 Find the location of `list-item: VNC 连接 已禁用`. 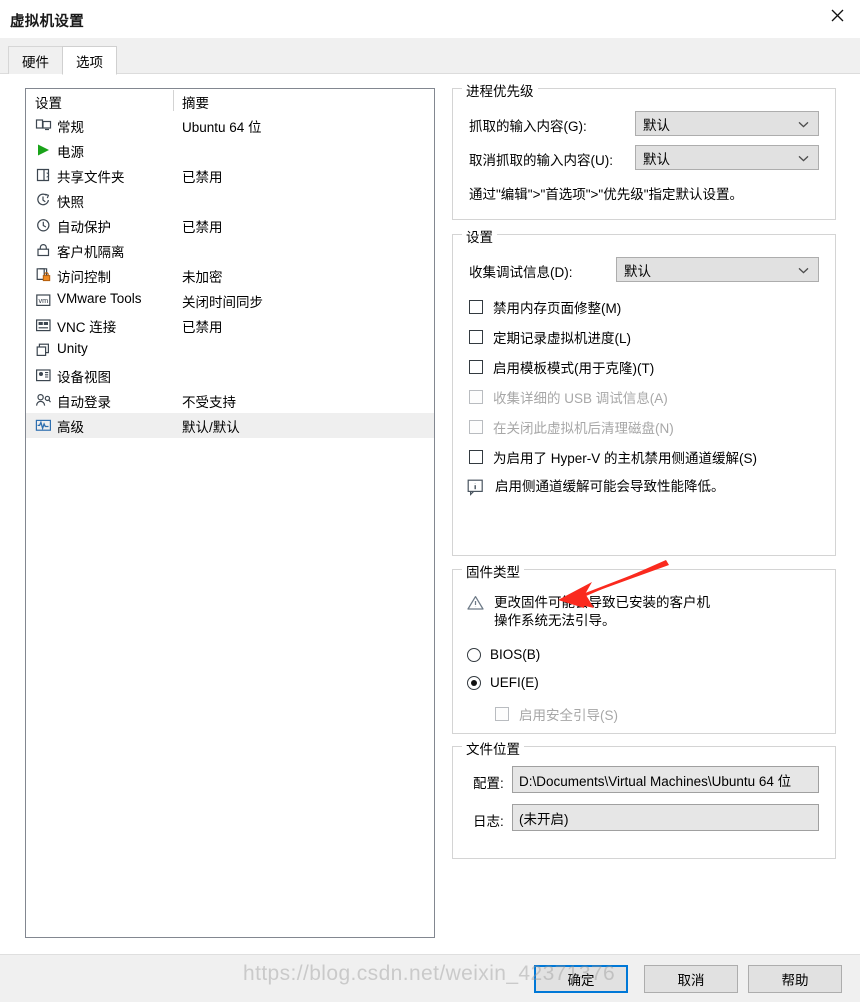

list-item: VNC 连接 已禁用 is located at coordinates (230, 325).